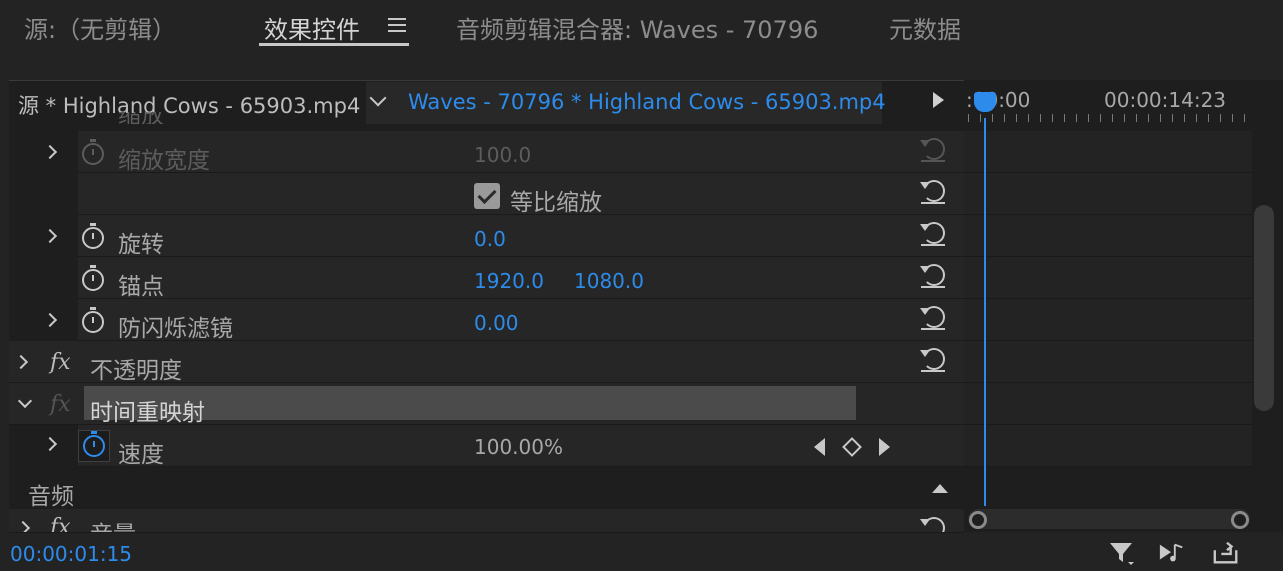 This screenshot has width=1283, height=571. Describe the element at coordinates (141, 118) in the screenshot. I see `scale-label-cut: 缩放` at that location.